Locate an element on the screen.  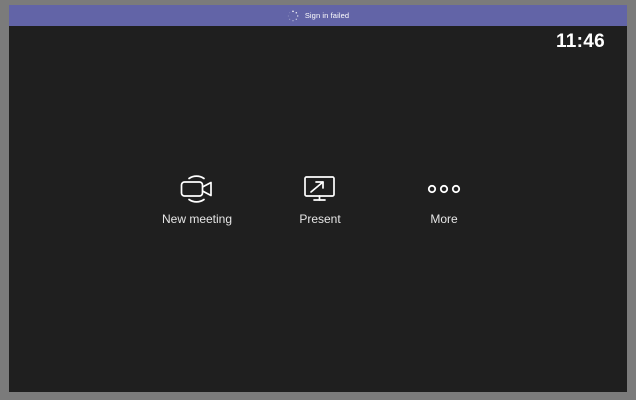
screen-share-icon is located at coordinates (320, 189).